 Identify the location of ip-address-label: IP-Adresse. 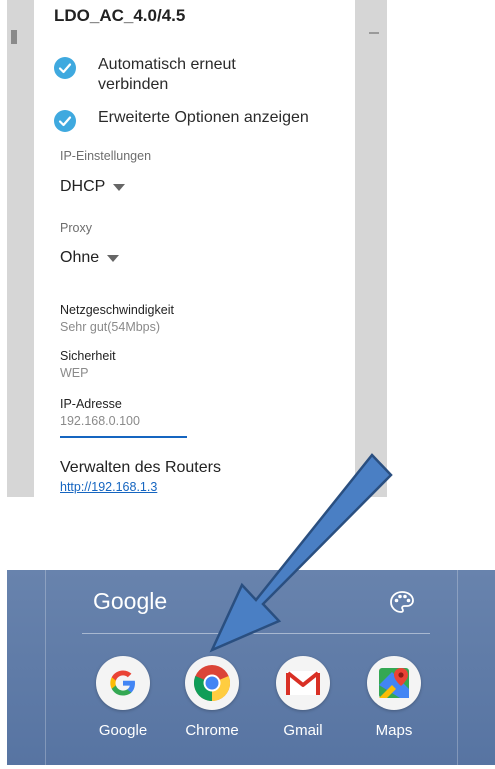
(91, 404).